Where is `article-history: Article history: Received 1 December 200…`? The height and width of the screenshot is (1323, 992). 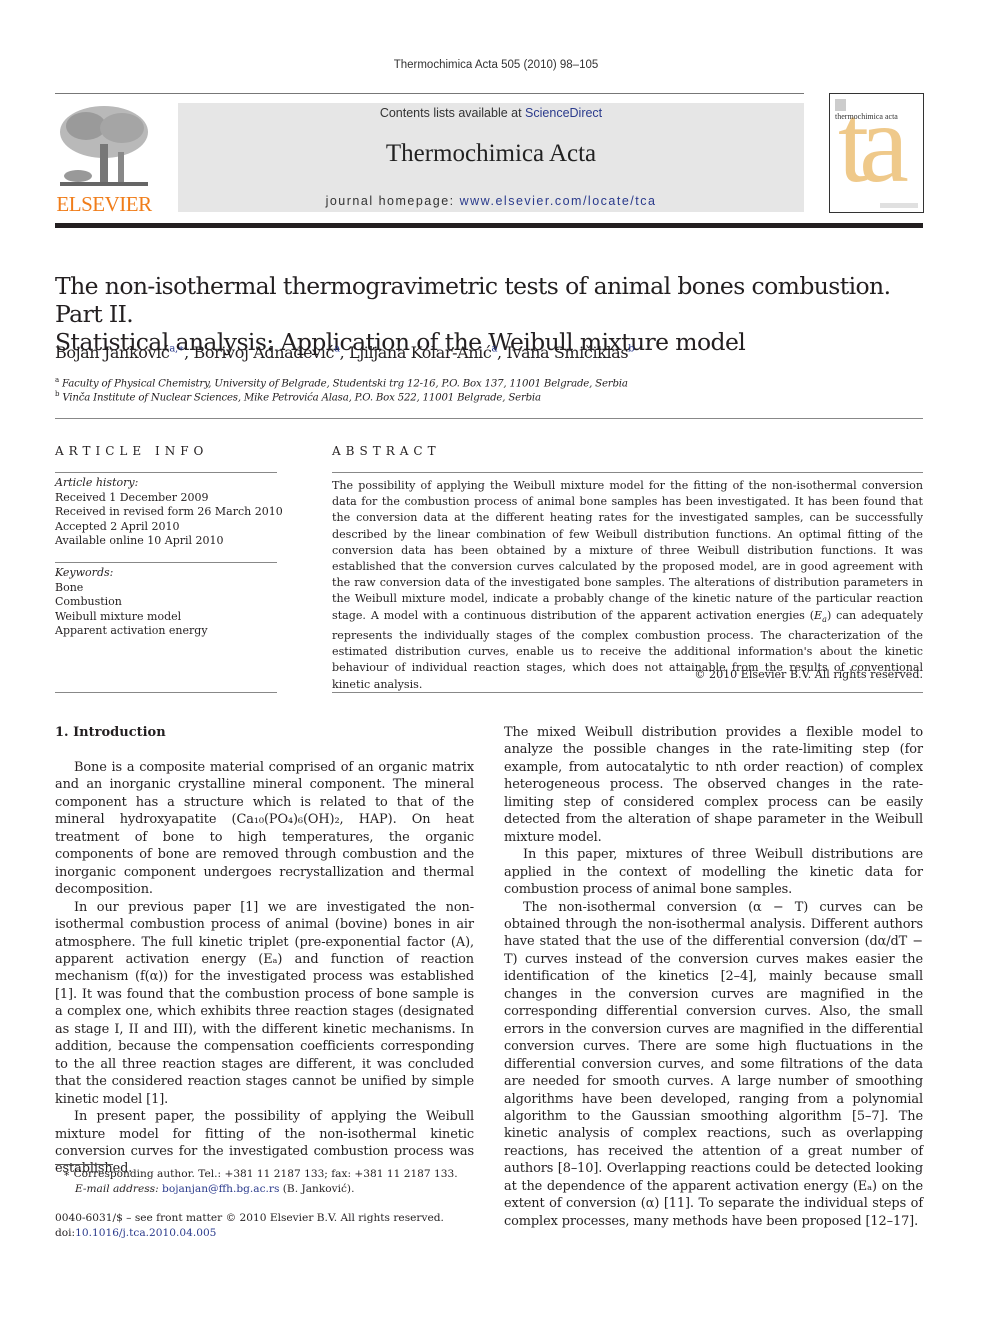 article-history: Article history: Received 1 December 200… is located at coordinates (169, 512).